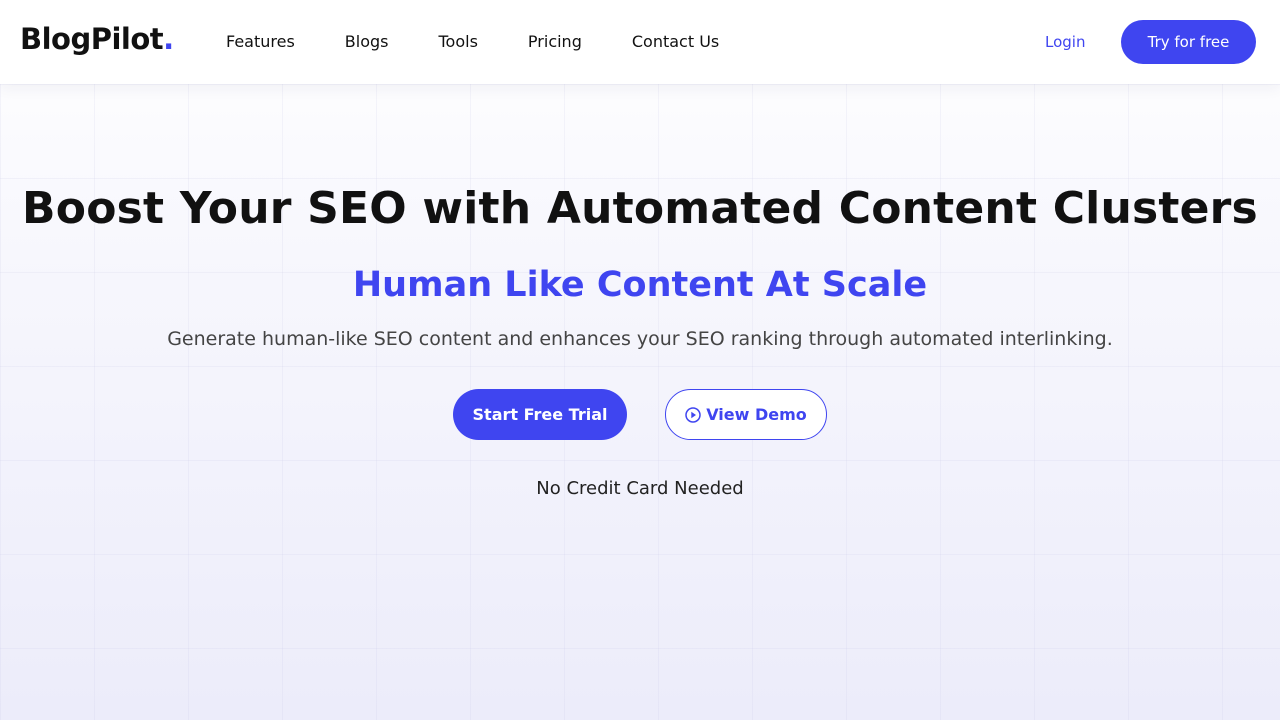 The height and width of the screenshot is (720, 1280). Describe the element at coordinates (640, 488) in the screenshot. I see `no-credit-card-note: No Credit Card Needed` at that location.